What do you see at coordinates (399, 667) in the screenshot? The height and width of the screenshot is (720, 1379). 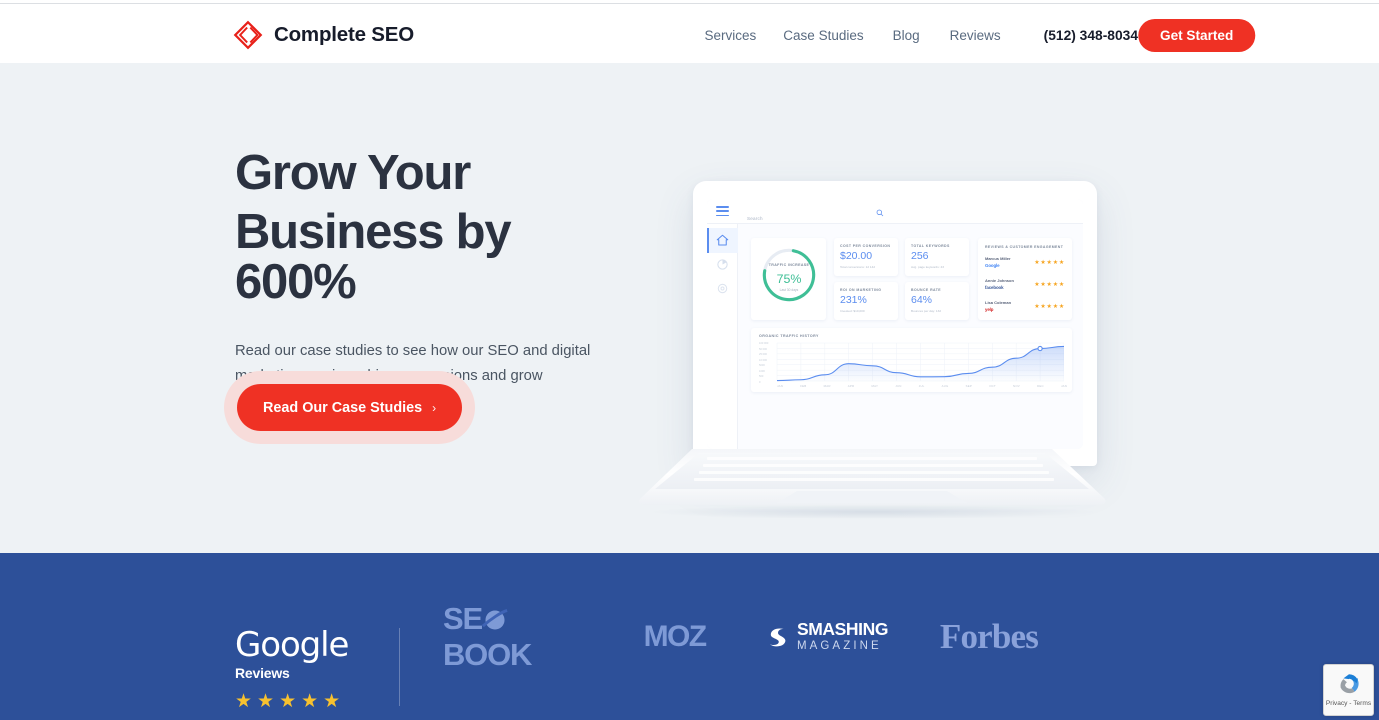 I see `vertical-divider` at bounding box center [399, 667].